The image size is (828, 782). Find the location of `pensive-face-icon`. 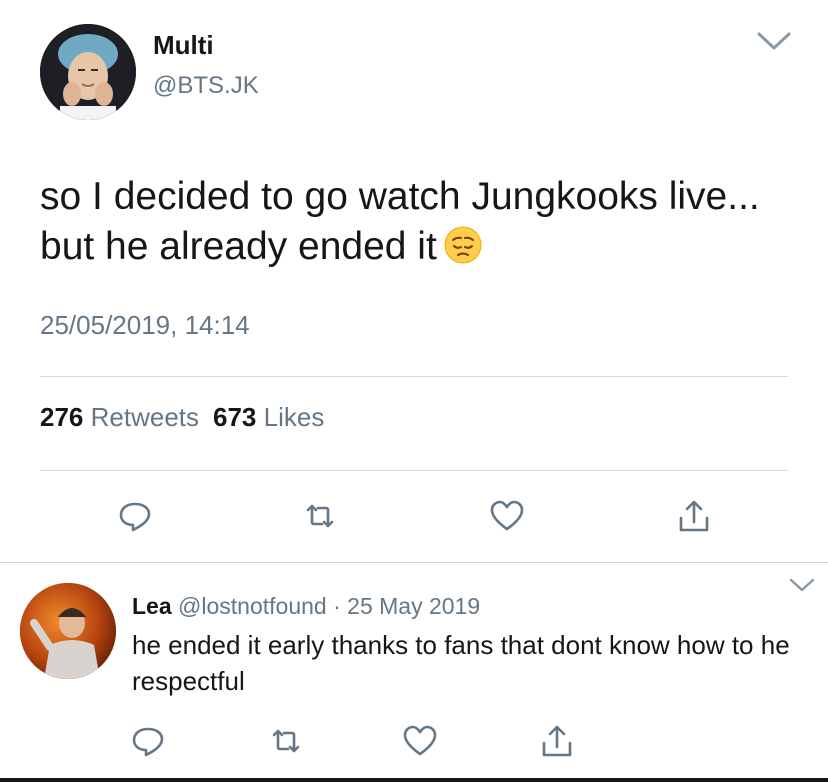

pensive-face-icon is located at coordinates (463, 245).